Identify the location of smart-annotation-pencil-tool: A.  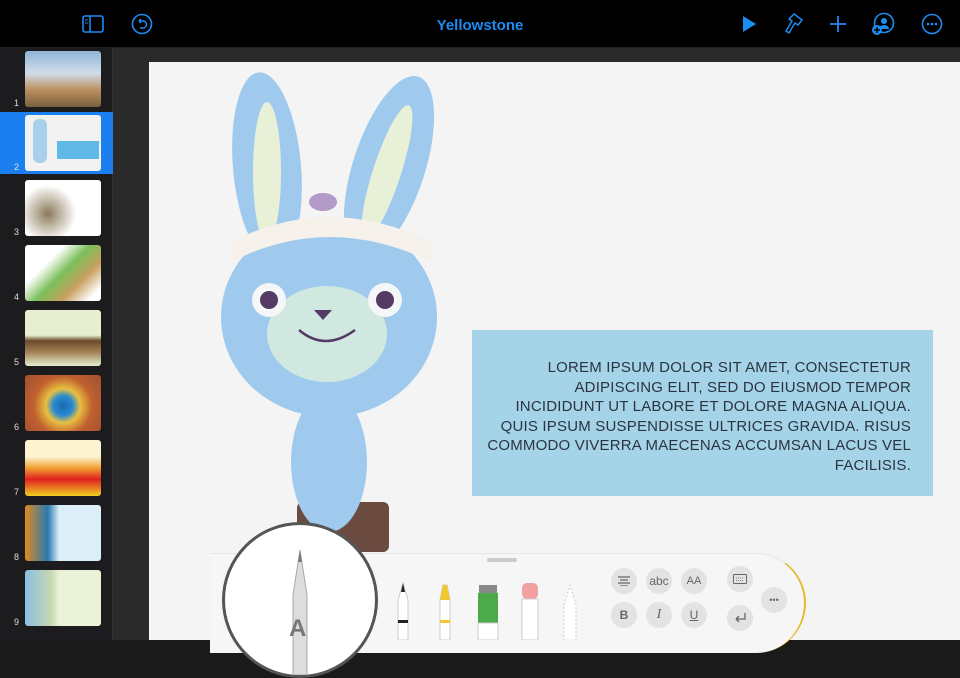
(300, 600).